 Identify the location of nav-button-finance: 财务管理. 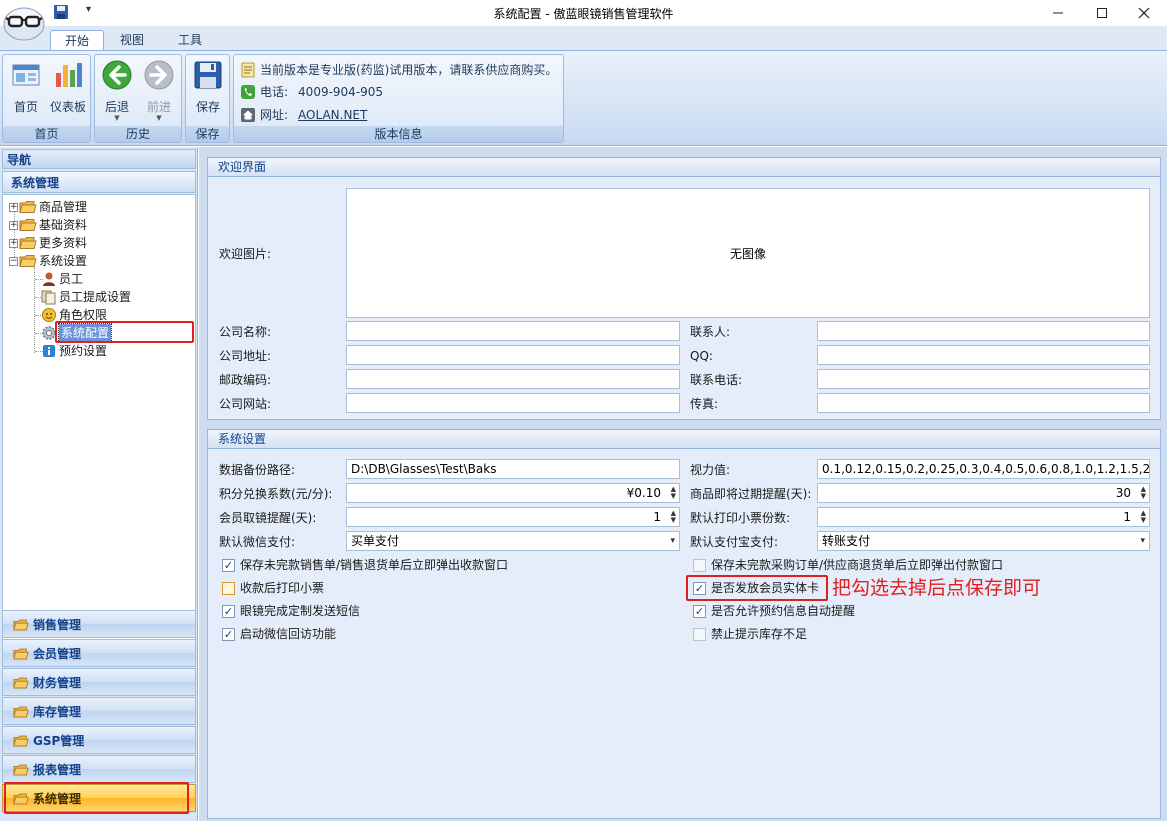
(99, 682).